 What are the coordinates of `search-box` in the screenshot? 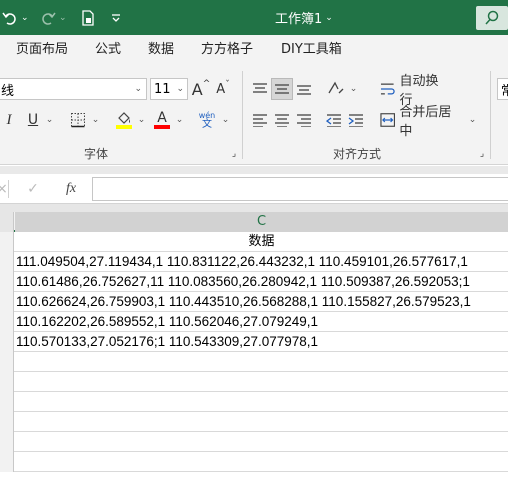 It's located at (492, 18).